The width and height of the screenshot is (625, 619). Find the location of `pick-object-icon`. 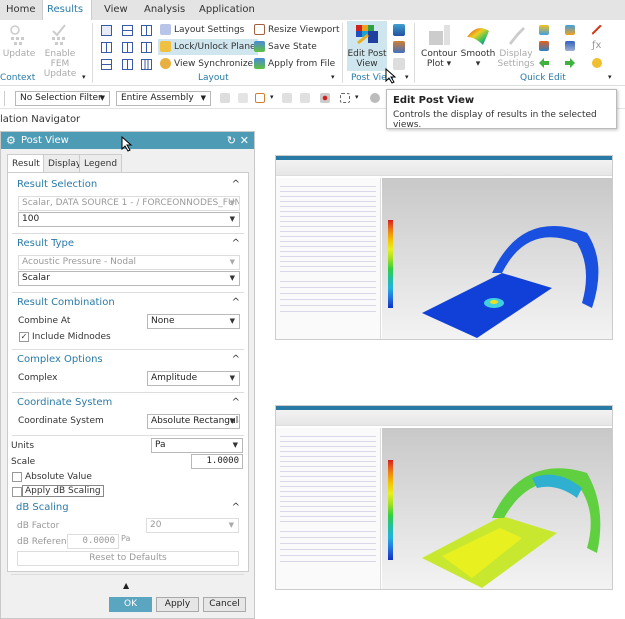

pick-object-icon is located at coordinates (325, 98).